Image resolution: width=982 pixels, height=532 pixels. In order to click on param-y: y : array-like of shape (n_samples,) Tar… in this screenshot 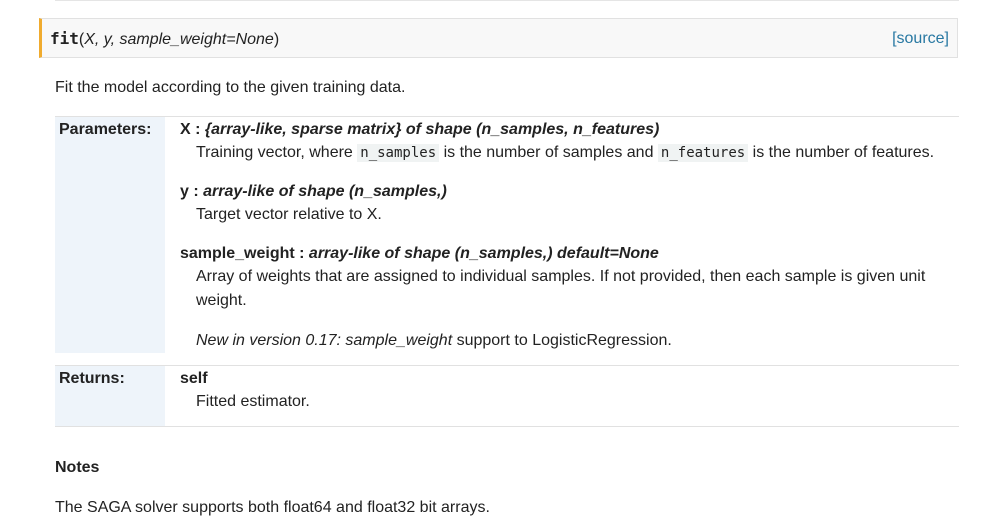, I will do `click(569, 204)`.